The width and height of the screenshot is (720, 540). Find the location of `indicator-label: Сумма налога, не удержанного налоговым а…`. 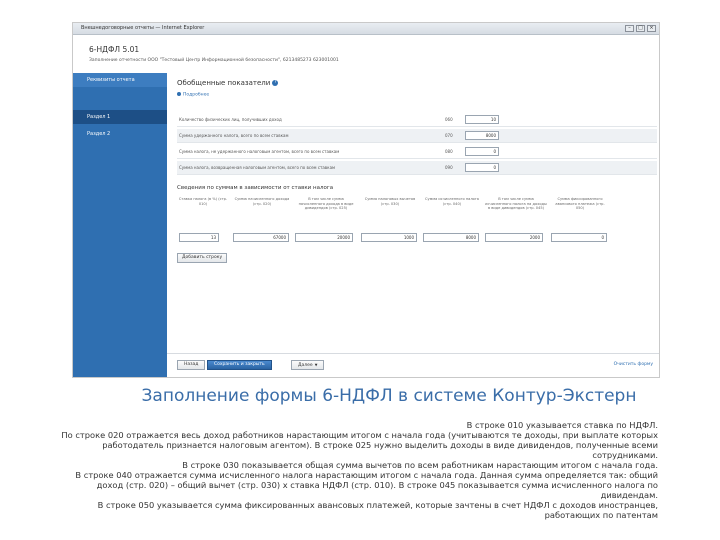

indicator-label: Сумма налога, не удержанного налоговым а… is located at coordinates (259, 151).